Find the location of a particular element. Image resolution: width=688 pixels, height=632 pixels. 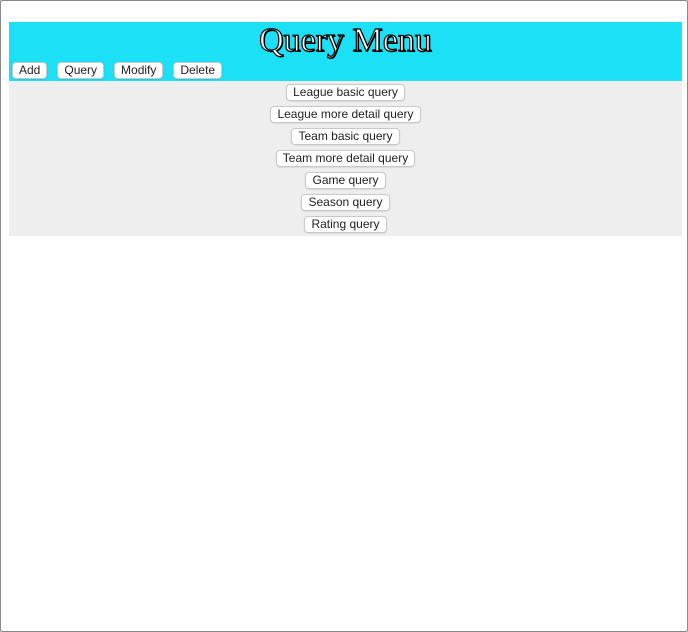

game-query-button: Game query is located at coordinates (345, 180).